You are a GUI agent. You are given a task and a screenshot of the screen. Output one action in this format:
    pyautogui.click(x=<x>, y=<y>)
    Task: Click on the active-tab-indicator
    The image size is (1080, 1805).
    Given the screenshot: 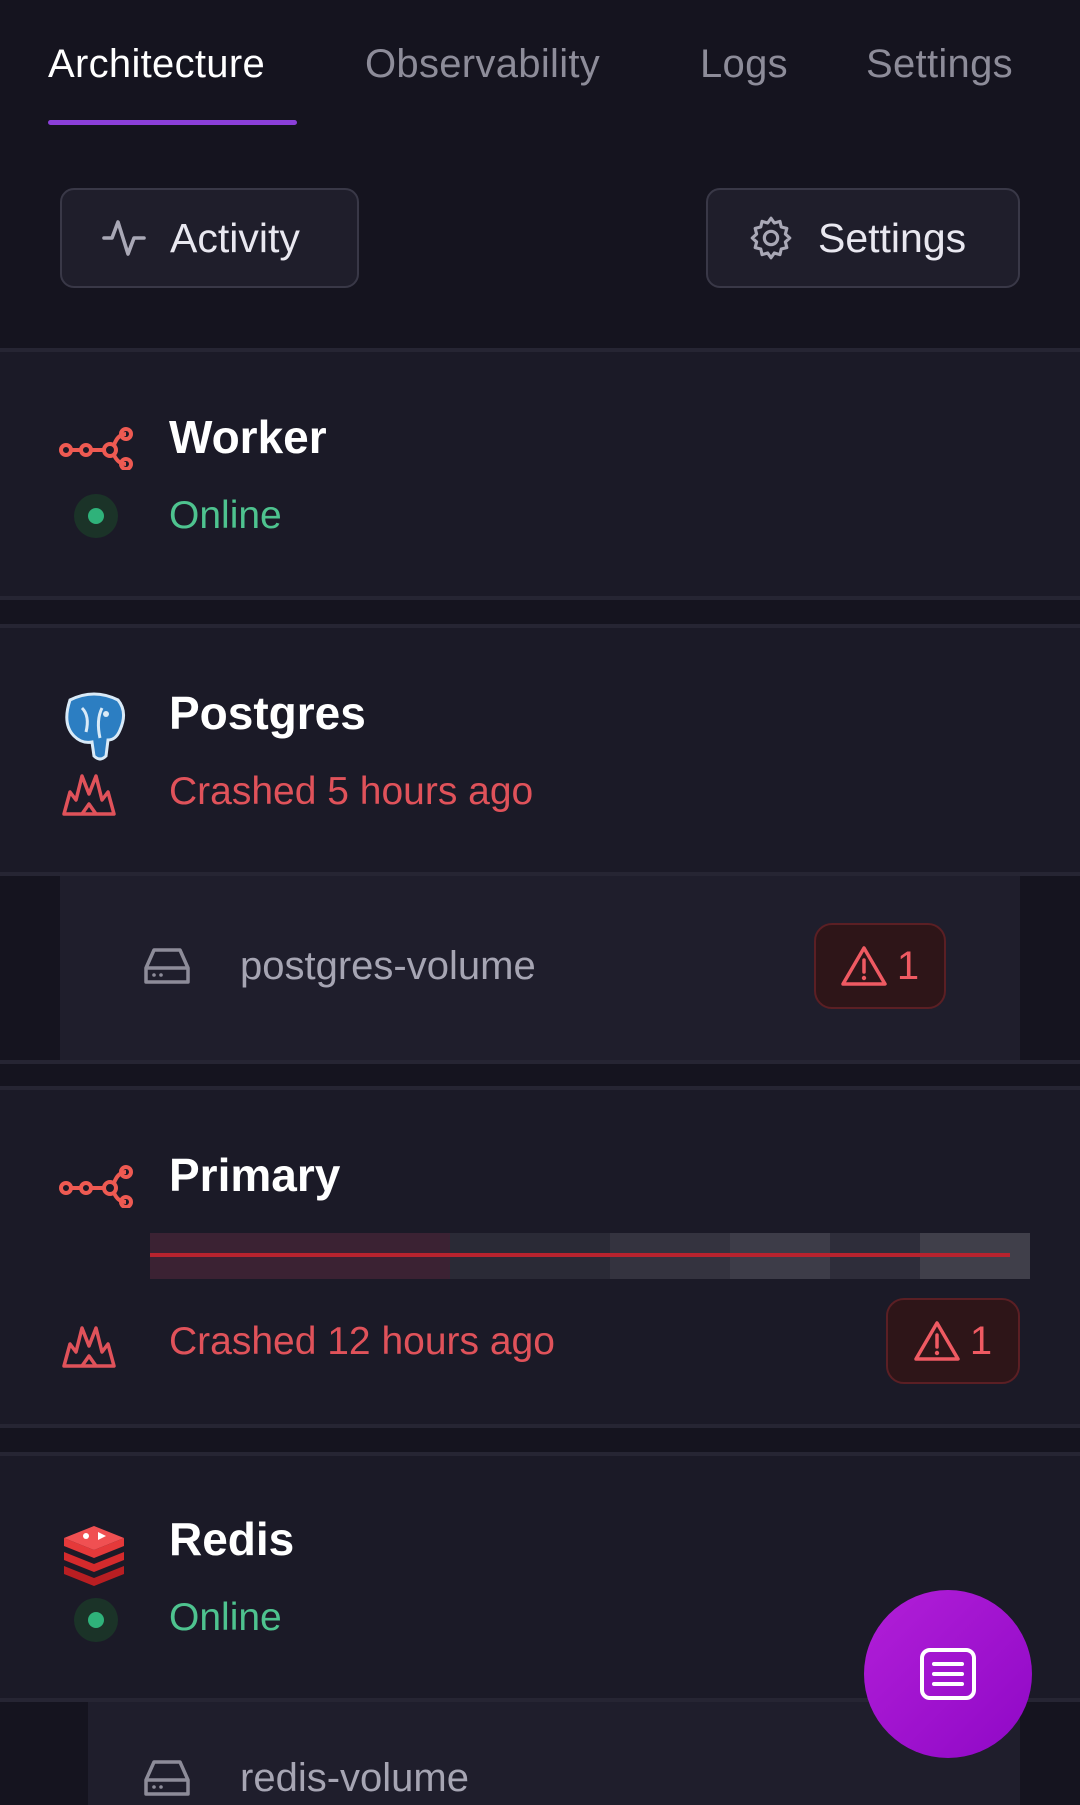 What is the action you would take?
    pyautogui.click(x=172, y=122)
    